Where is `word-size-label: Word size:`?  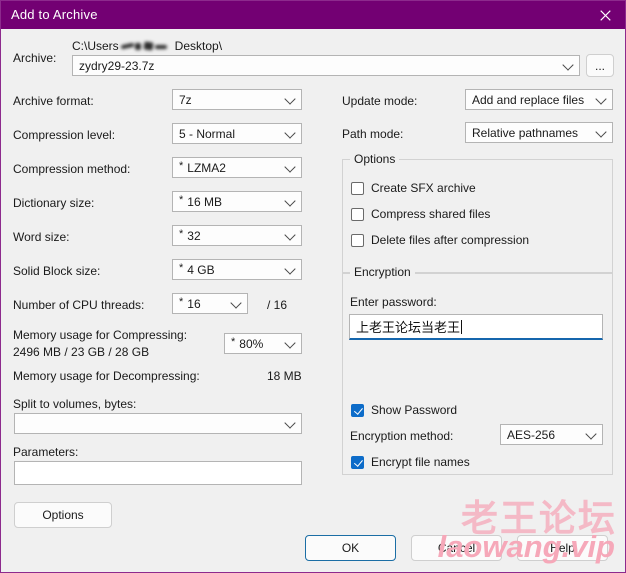 word-size-label: Word size: is located at coordinates (41, 237).